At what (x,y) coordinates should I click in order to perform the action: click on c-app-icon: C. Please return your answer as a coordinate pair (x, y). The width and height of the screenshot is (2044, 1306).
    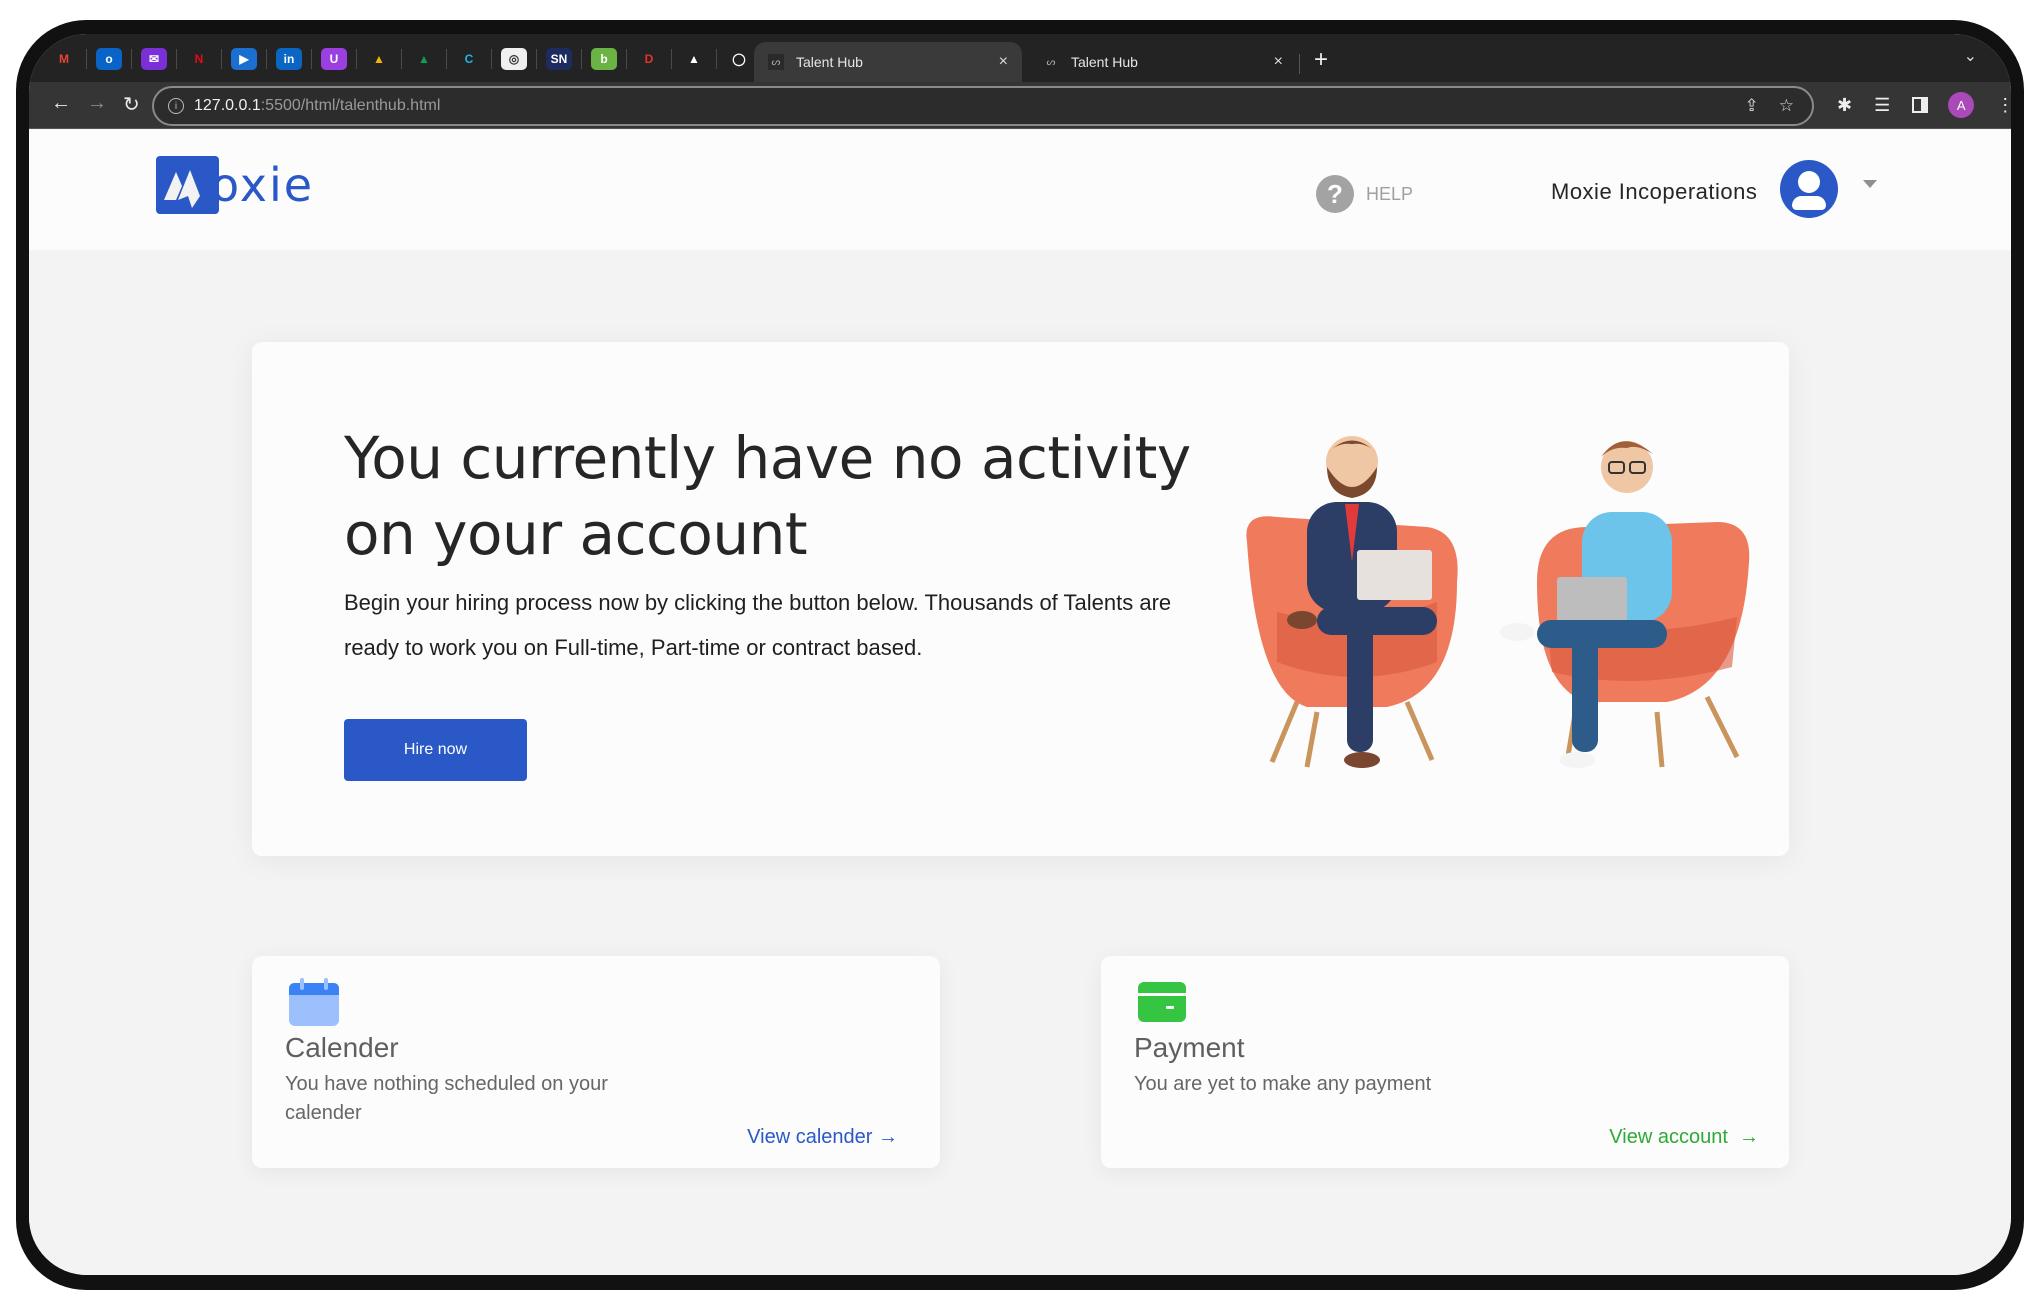
    Looking at the image, I should click on (469, 59).